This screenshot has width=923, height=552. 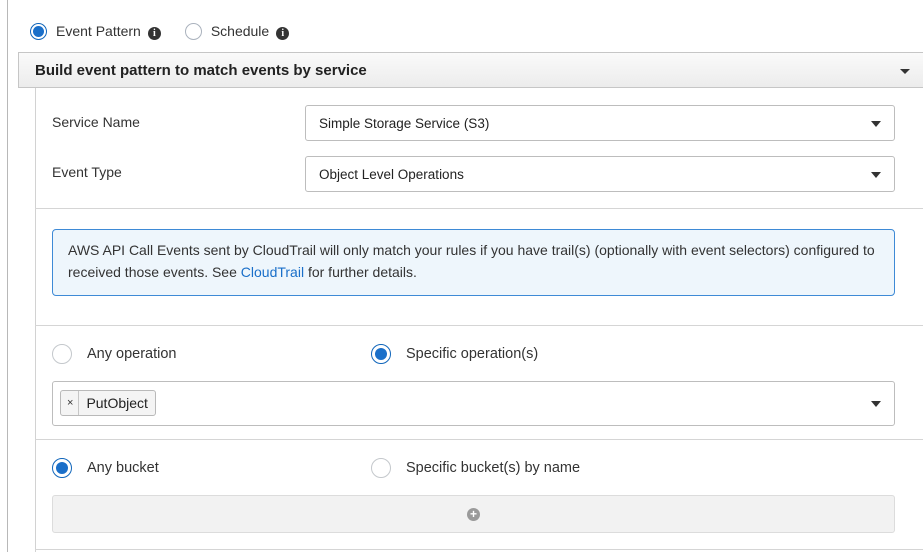 I want to click on any-bucket-option: Any bucket, so click(x=105, y=468).